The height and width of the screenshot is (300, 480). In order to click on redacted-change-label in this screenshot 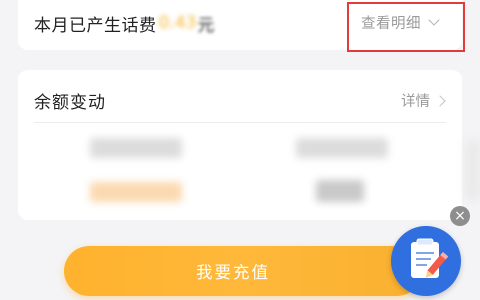, I will do `click(342, 148)`.